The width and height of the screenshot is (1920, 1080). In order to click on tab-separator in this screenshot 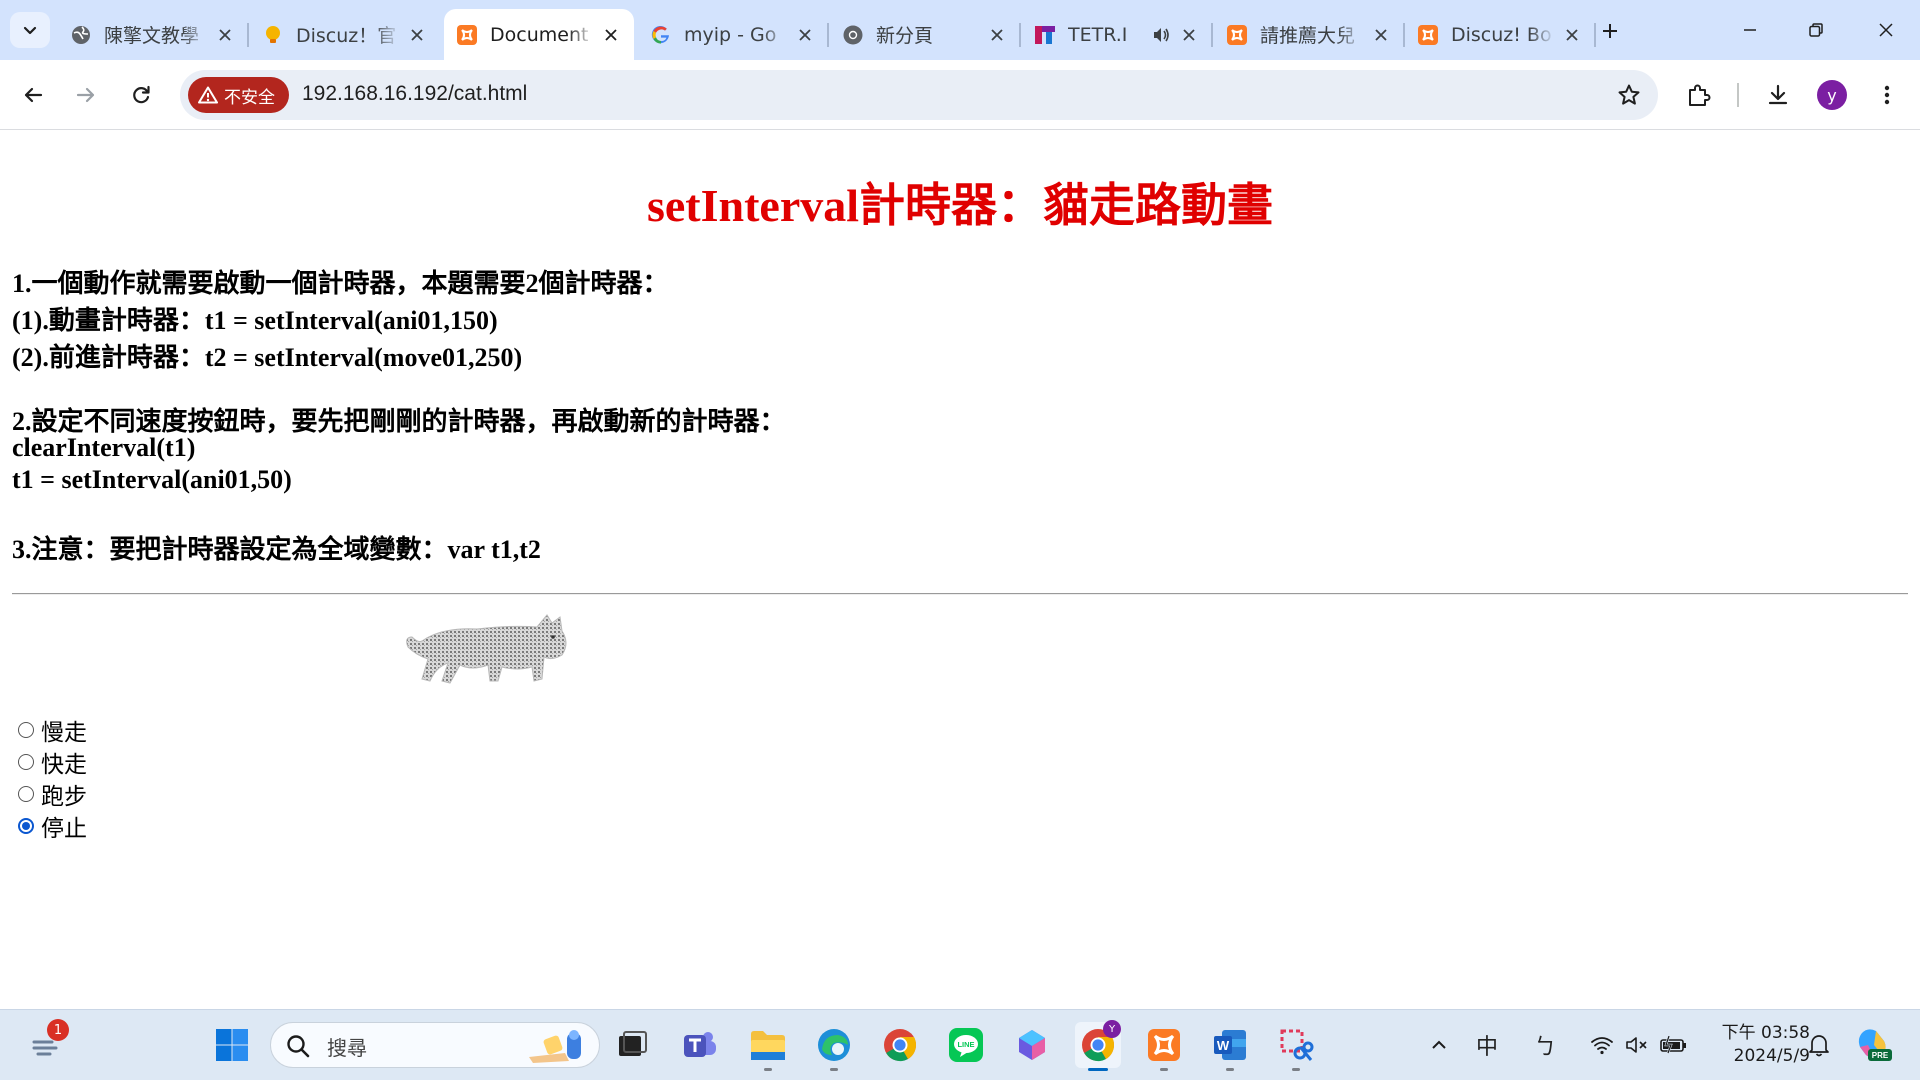, I will do `click(828, 35)`.